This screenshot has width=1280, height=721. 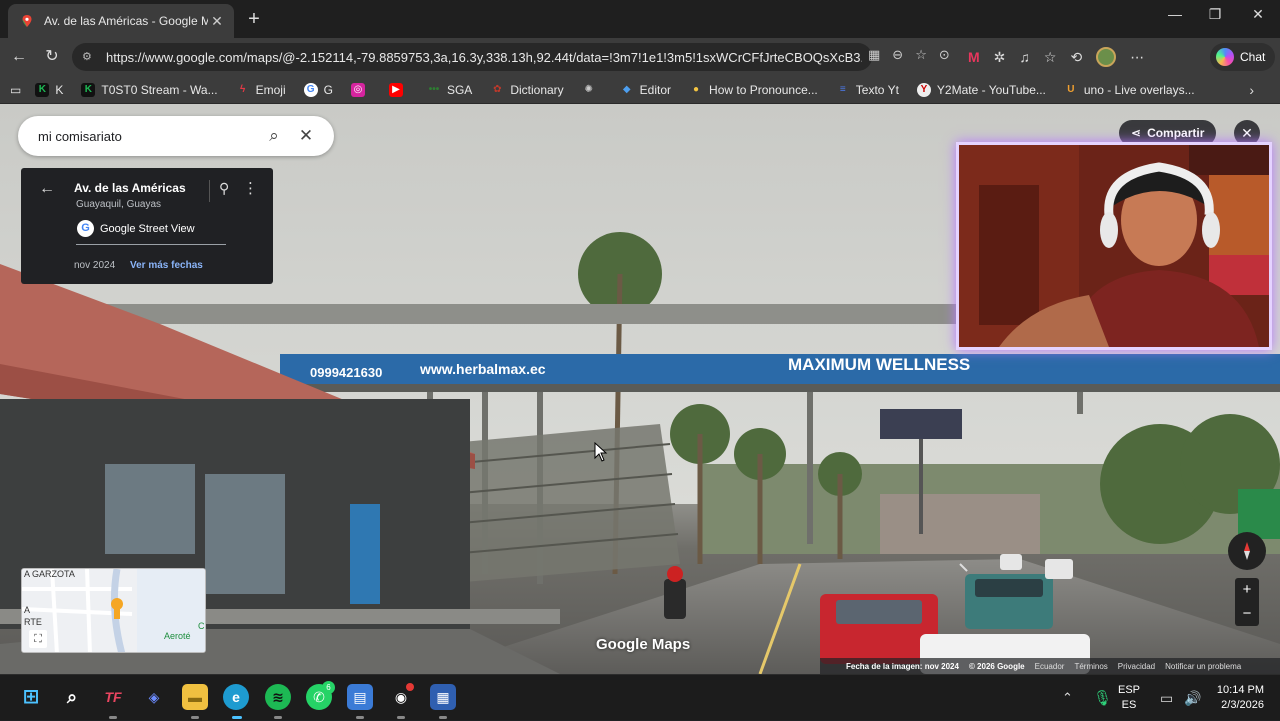 What do you see at coordinates (1106, 57) in the screenshot?
I see `profile-avatar` at bounding box center [1106, 57].